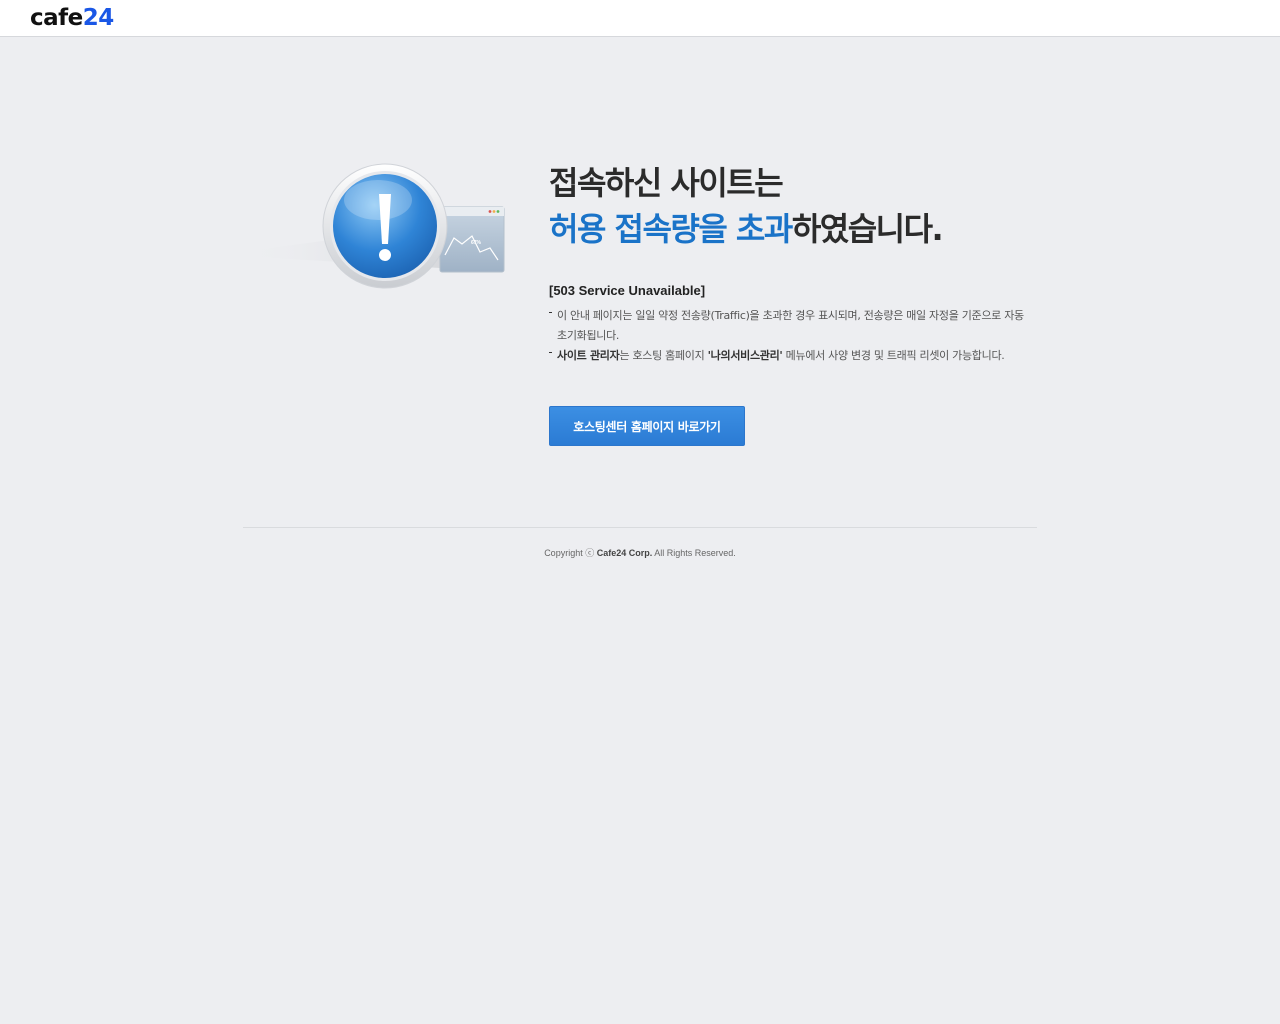  What do you see at coordinates (647, 426) in the screenshot?
I see `hosting-center-button: 호스팅센터 홈페이지 바로가기` at bounding box center [647, 426].